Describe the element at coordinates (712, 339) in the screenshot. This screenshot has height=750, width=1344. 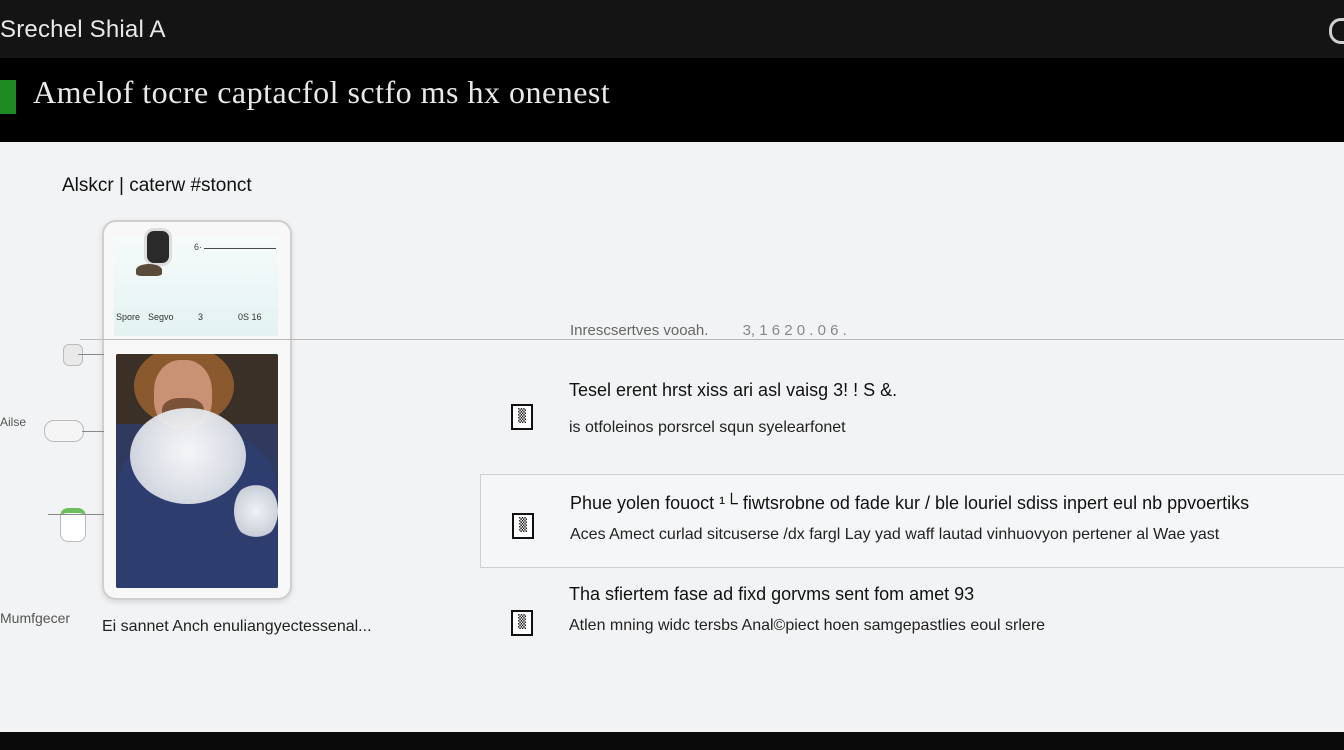
I see `divider` at that location.